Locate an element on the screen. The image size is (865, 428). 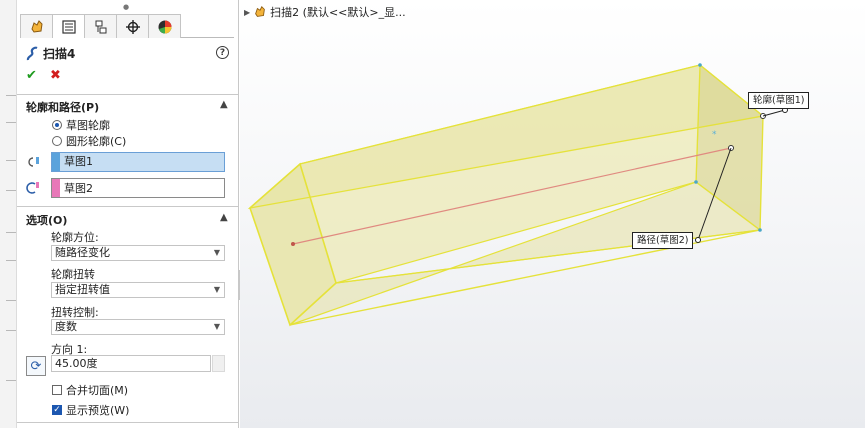
callout-anchor is located at coordinates (698, 240).